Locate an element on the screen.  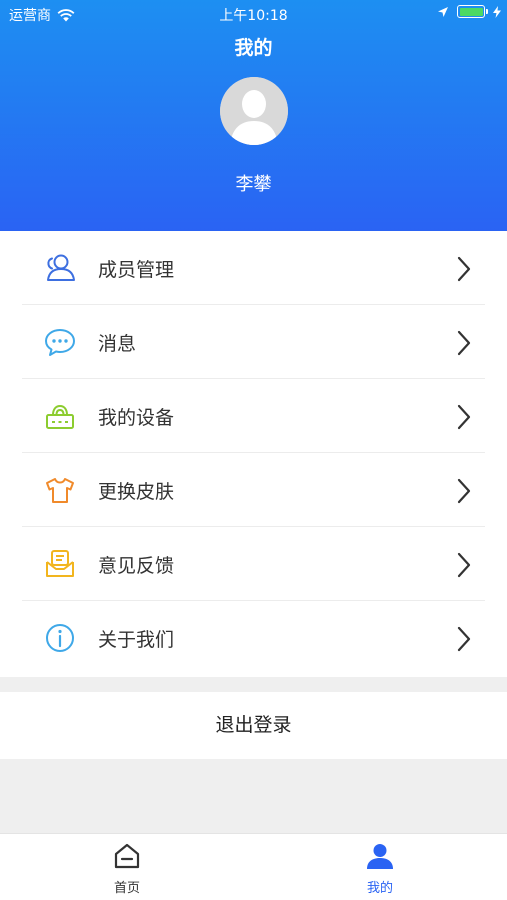
menu-item-skin: 更换皮肤 is located at coordinates (253, 490).